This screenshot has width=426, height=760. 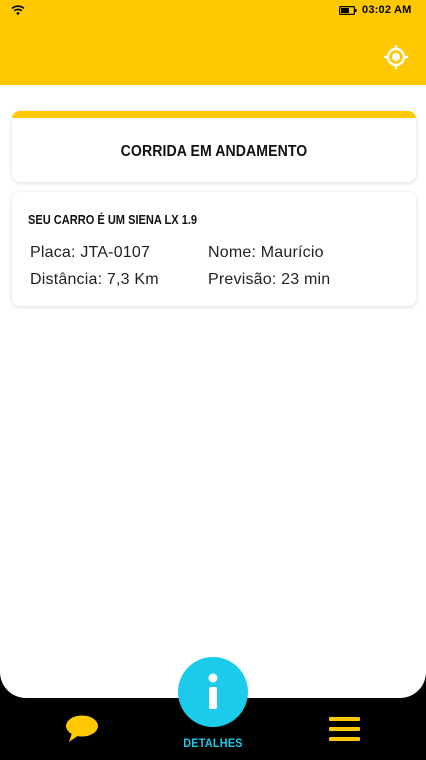 What do you see at coordinates (90, 252) in the screenshot?
I see `plate-info: Placa: JTA-0107` at bounding box center [90, 252].